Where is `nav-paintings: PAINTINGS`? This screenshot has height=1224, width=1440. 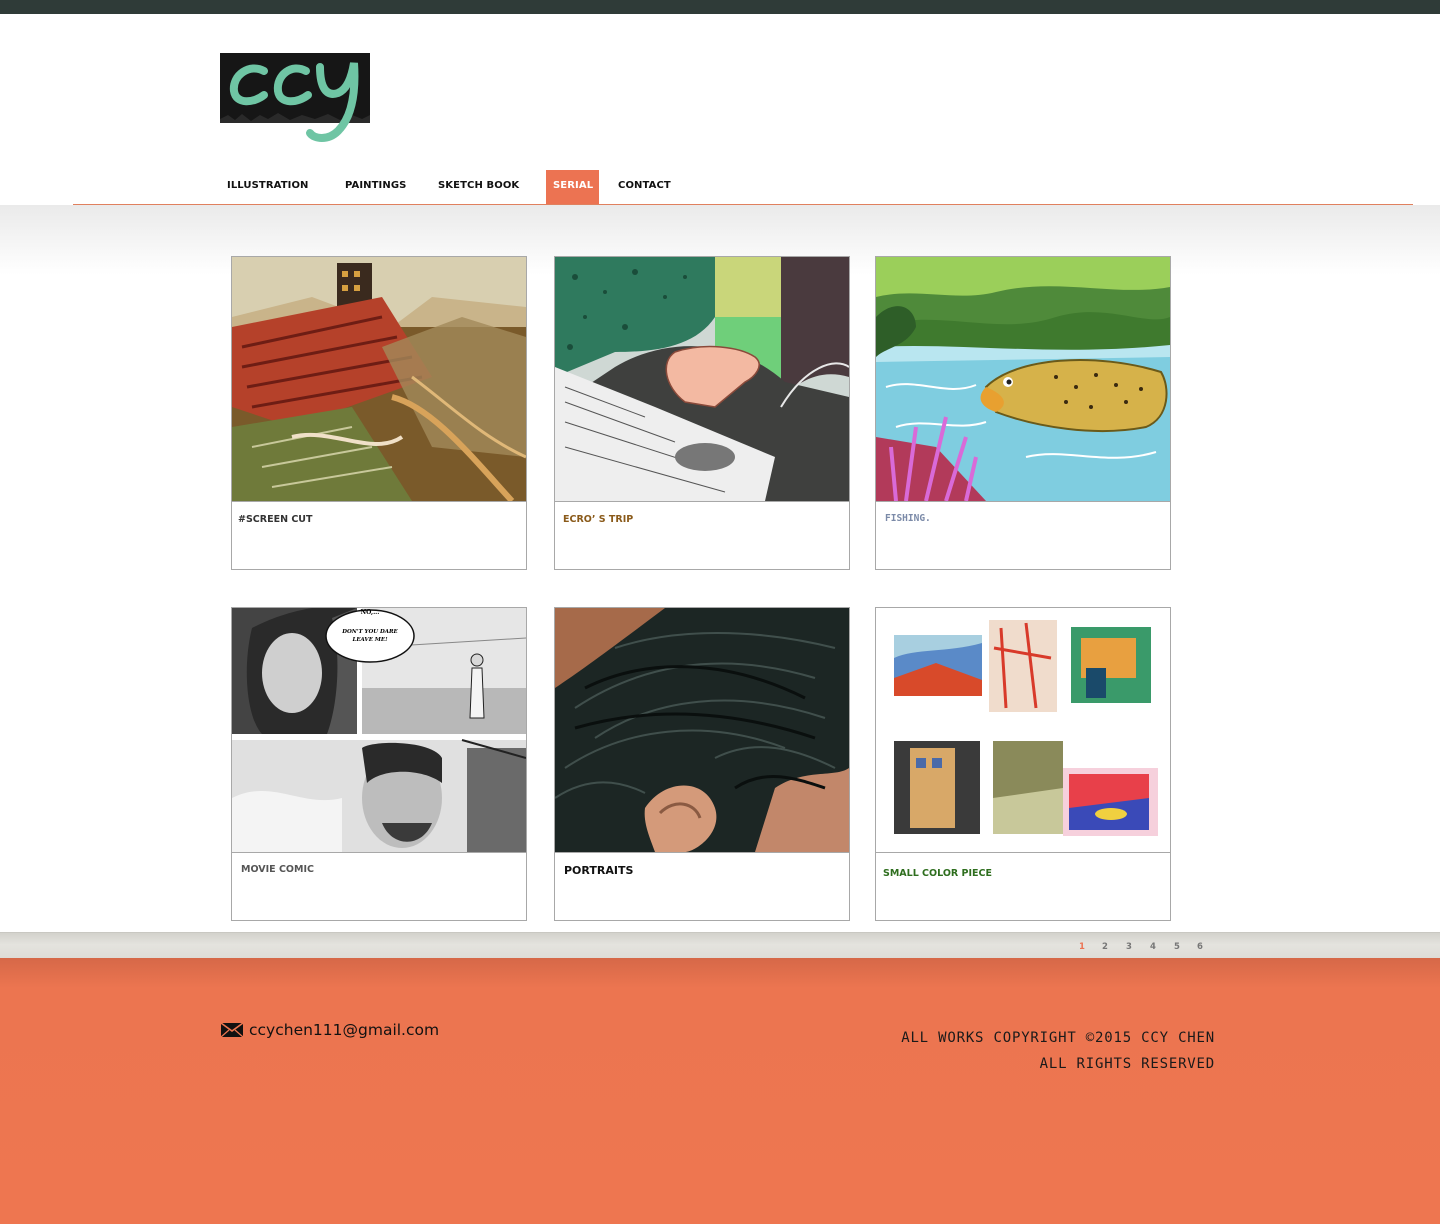
nav-paintings: PAINTINGS is located at coordinates (375, 187).